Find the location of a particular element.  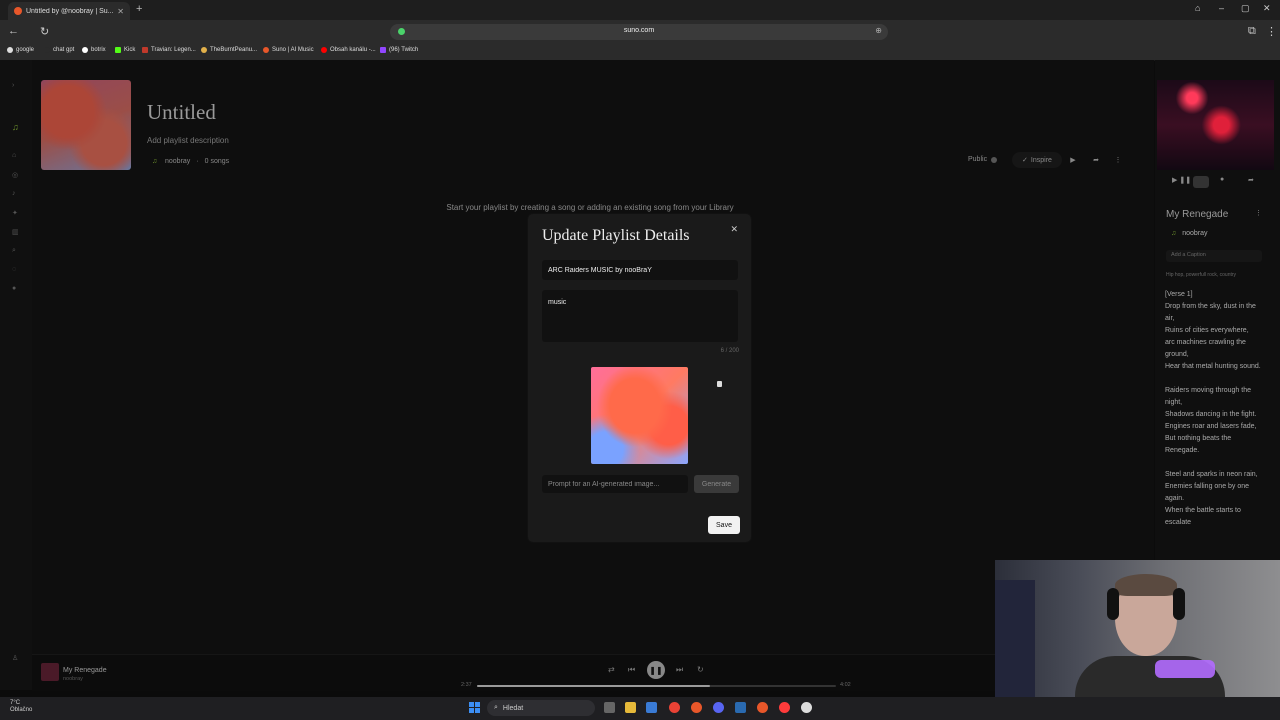

progress-slider is located at coordinates (656, 686).